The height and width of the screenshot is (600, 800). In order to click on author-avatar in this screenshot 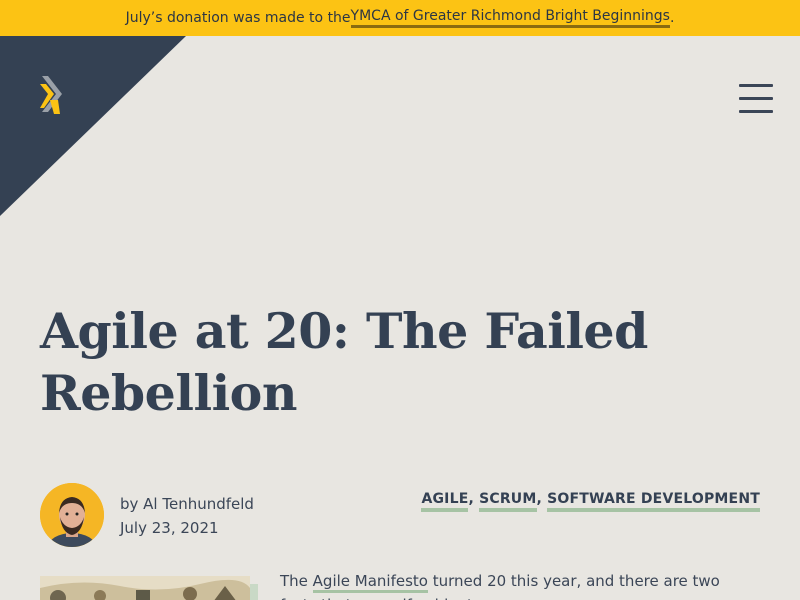, I will do `click(72, 515)`.